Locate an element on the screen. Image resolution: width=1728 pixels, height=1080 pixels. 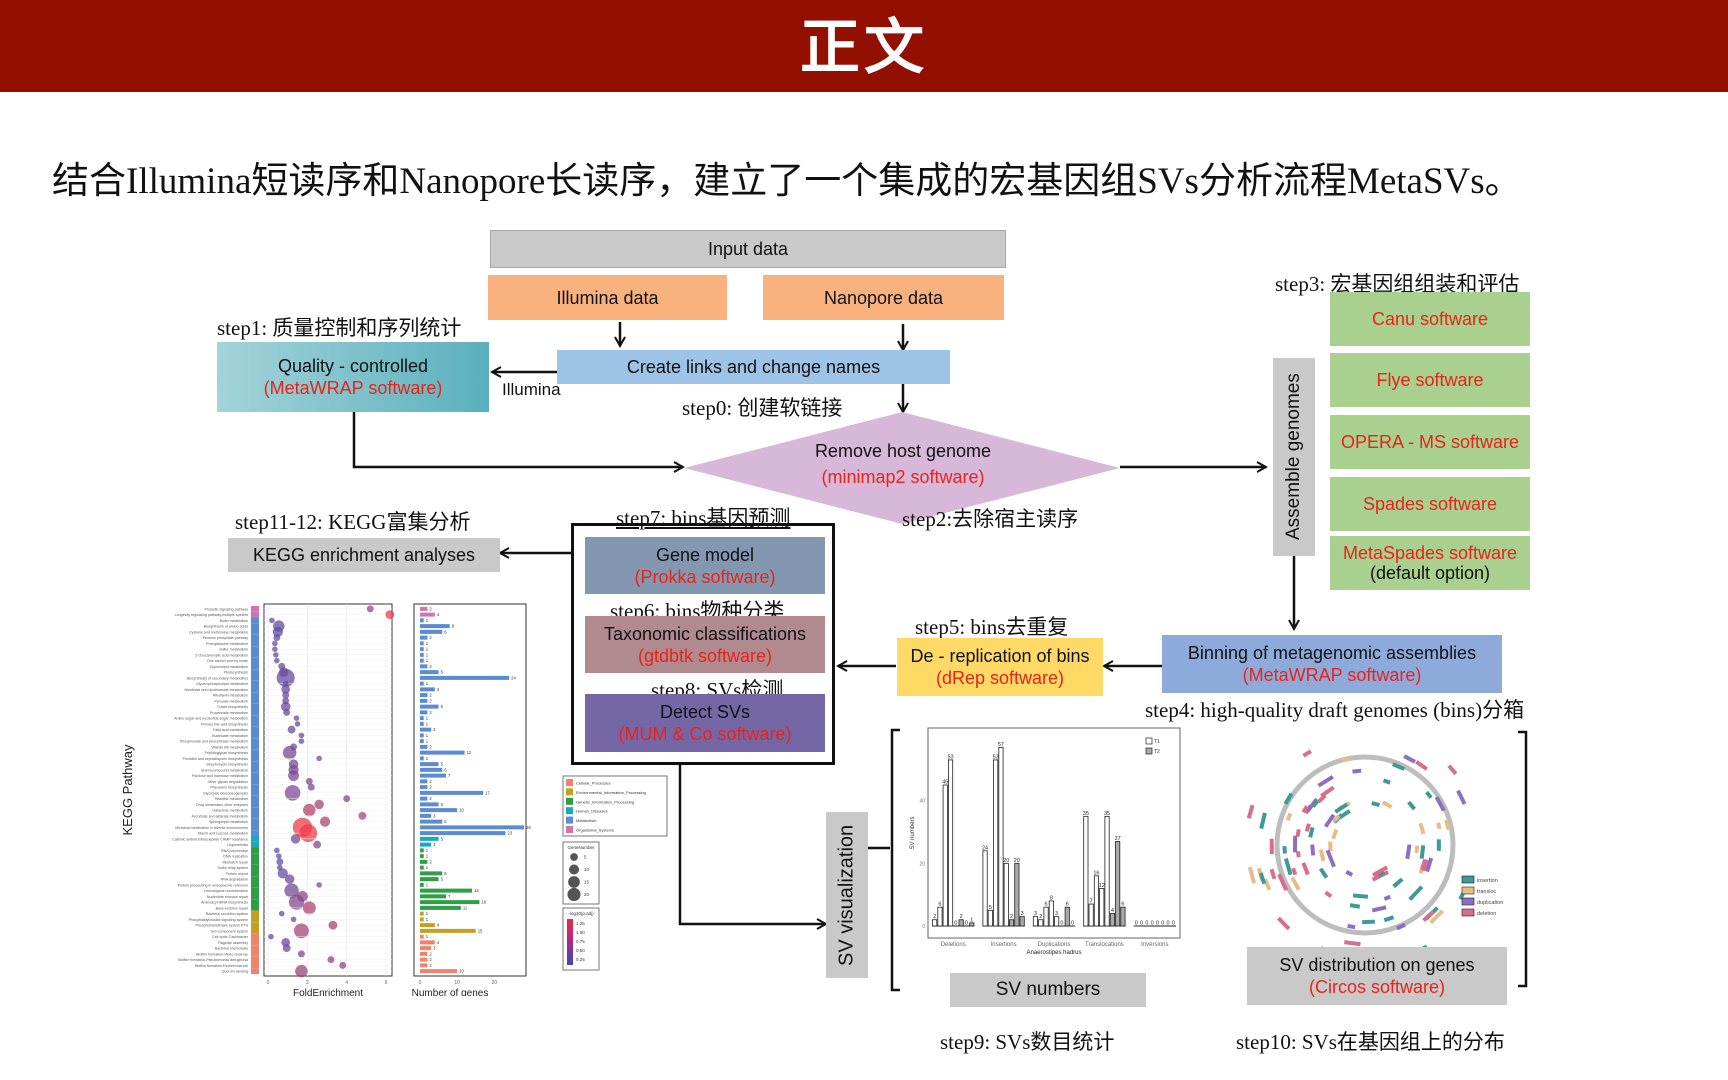
kegg-color-legend-label: 1.00 is located at coordinates (580, 932).